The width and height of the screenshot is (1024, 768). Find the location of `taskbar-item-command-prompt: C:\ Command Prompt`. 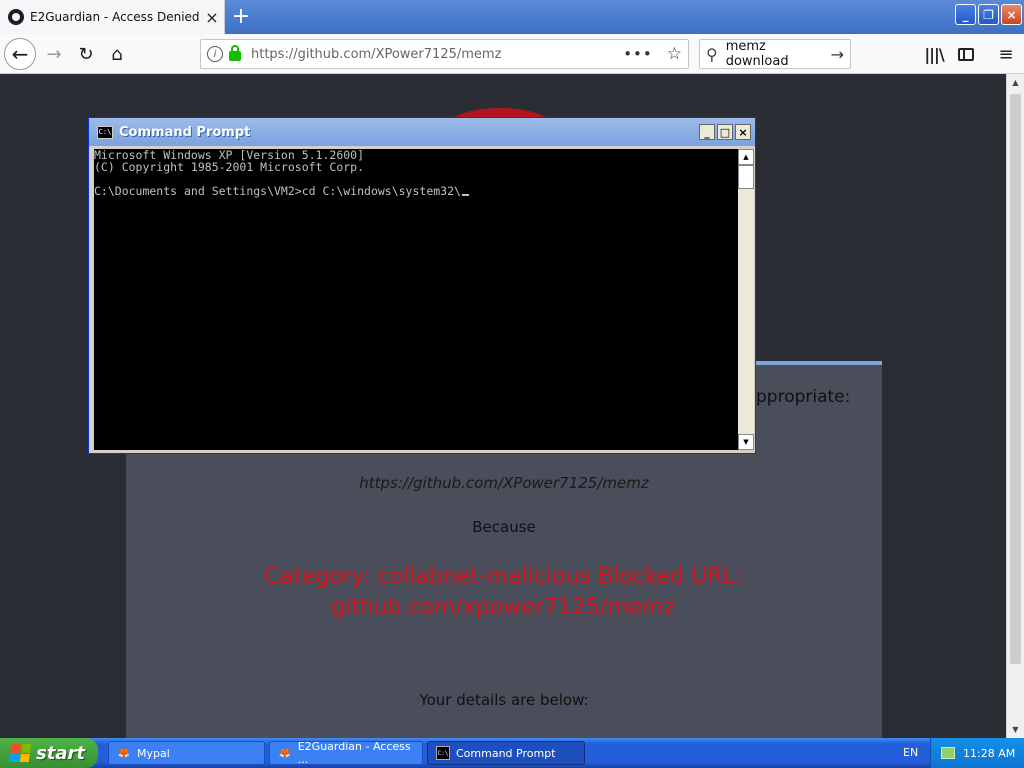

taskbar-item-command-prompt: C:\ Command Prompt is located at coordinates (506, 753).